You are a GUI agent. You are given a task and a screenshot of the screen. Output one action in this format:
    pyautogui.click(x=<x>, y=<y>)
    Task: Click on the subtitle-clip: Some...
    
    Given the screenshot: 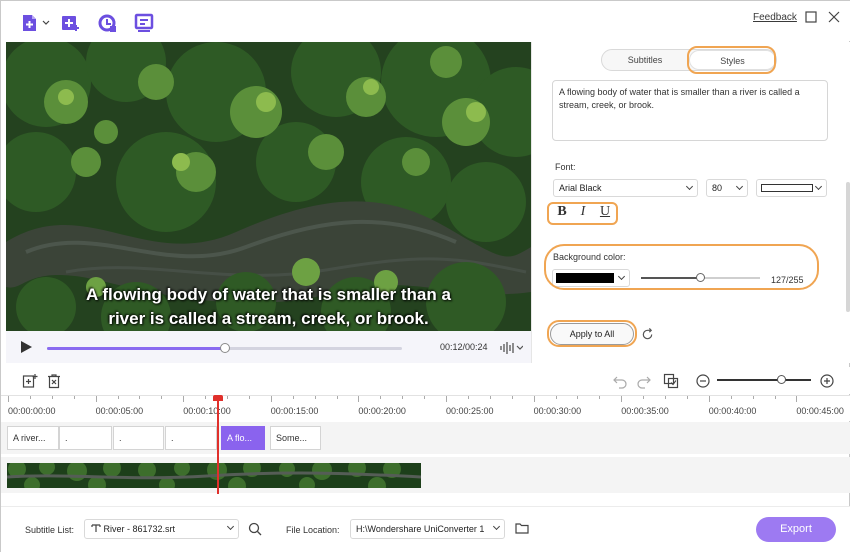 What is the action you would take?
    pyautogui.click(x=295, y=438)
    